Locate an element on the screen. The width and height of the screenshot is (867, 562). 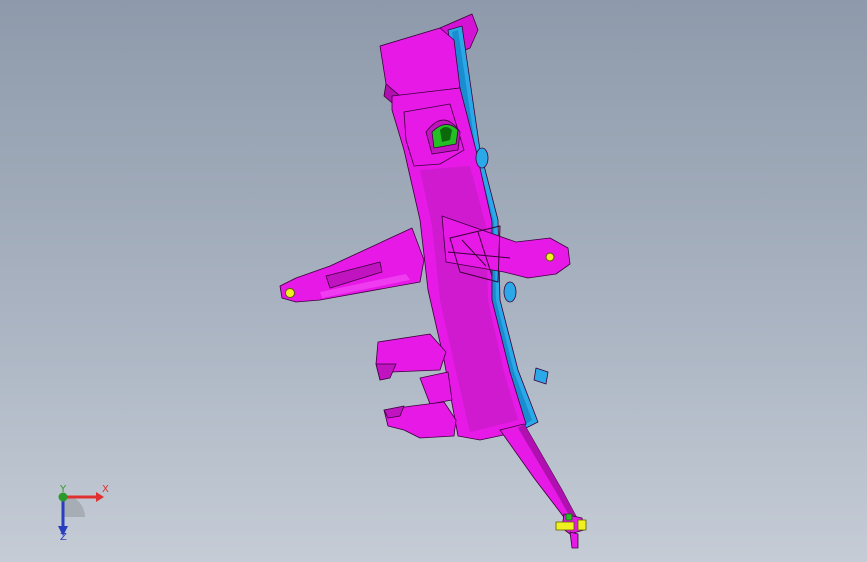
right-arm-hole is located at coordinates (550, 257).